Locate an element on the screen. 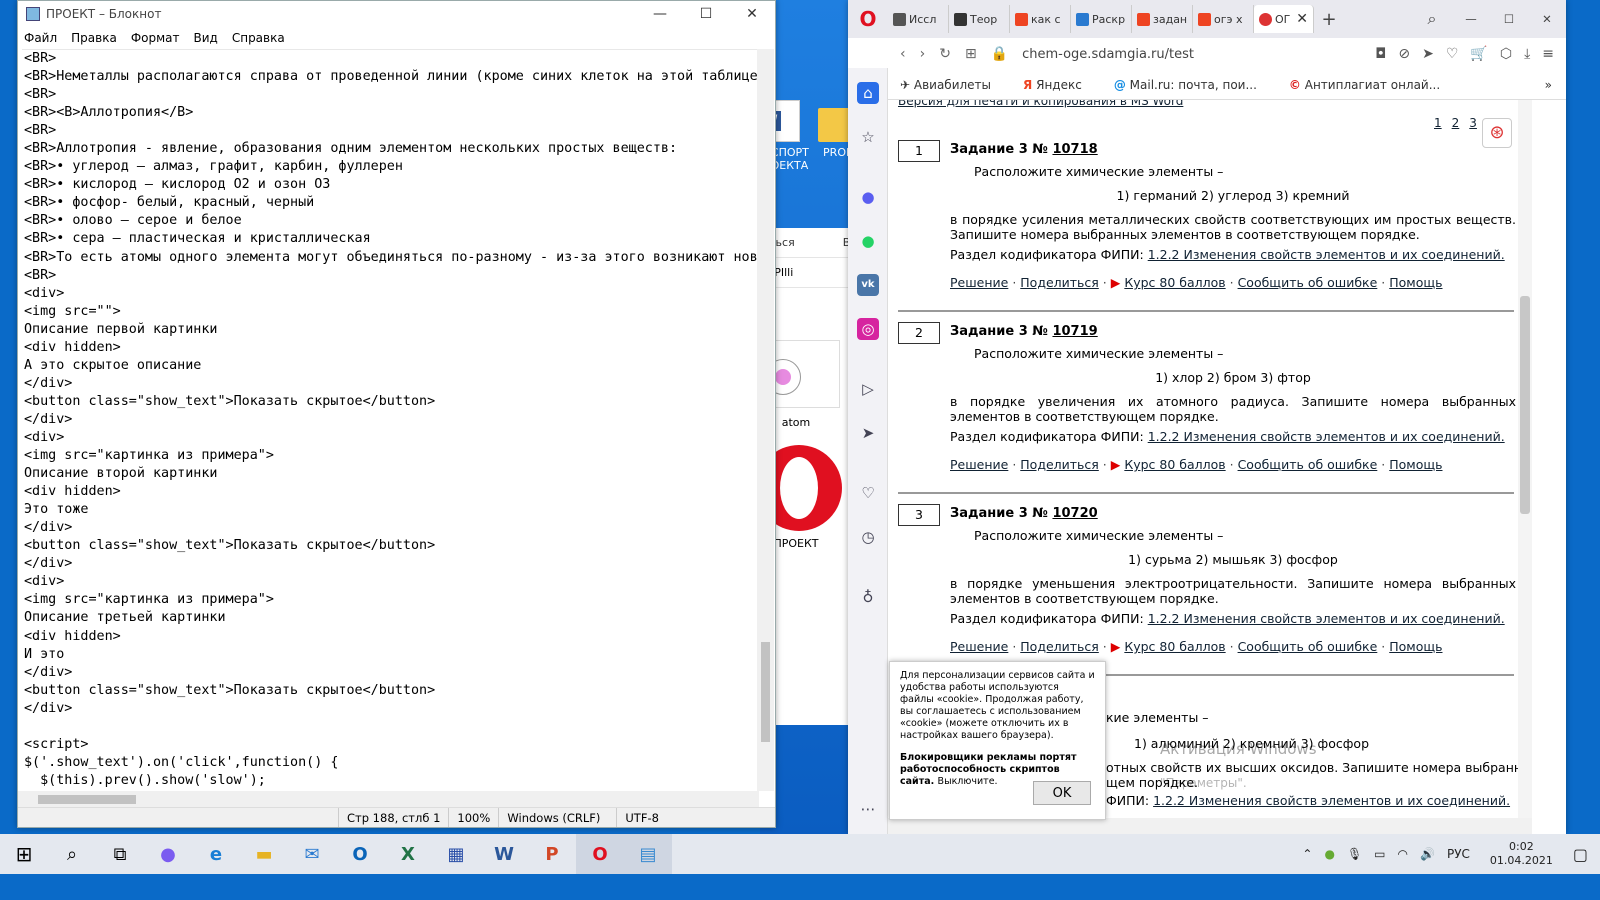  notepad-titlebar: ПРОЕКТ – Блокнот — ☐ ✕ is located at coordinates (396, 14).